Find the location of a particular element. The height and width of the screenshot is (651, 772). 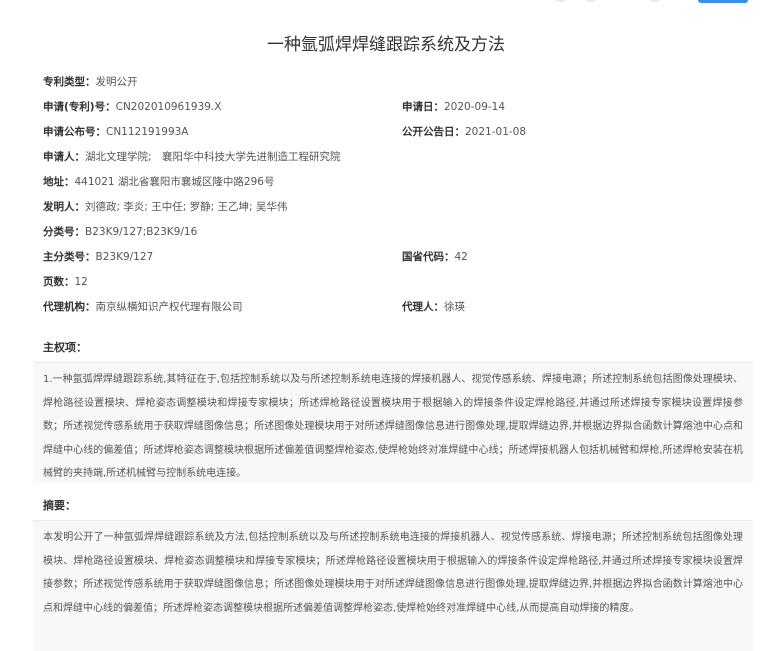

field-agency: 代理机构：南京纵横知识产权代理有限公司 is located at coordinates (143, 307).